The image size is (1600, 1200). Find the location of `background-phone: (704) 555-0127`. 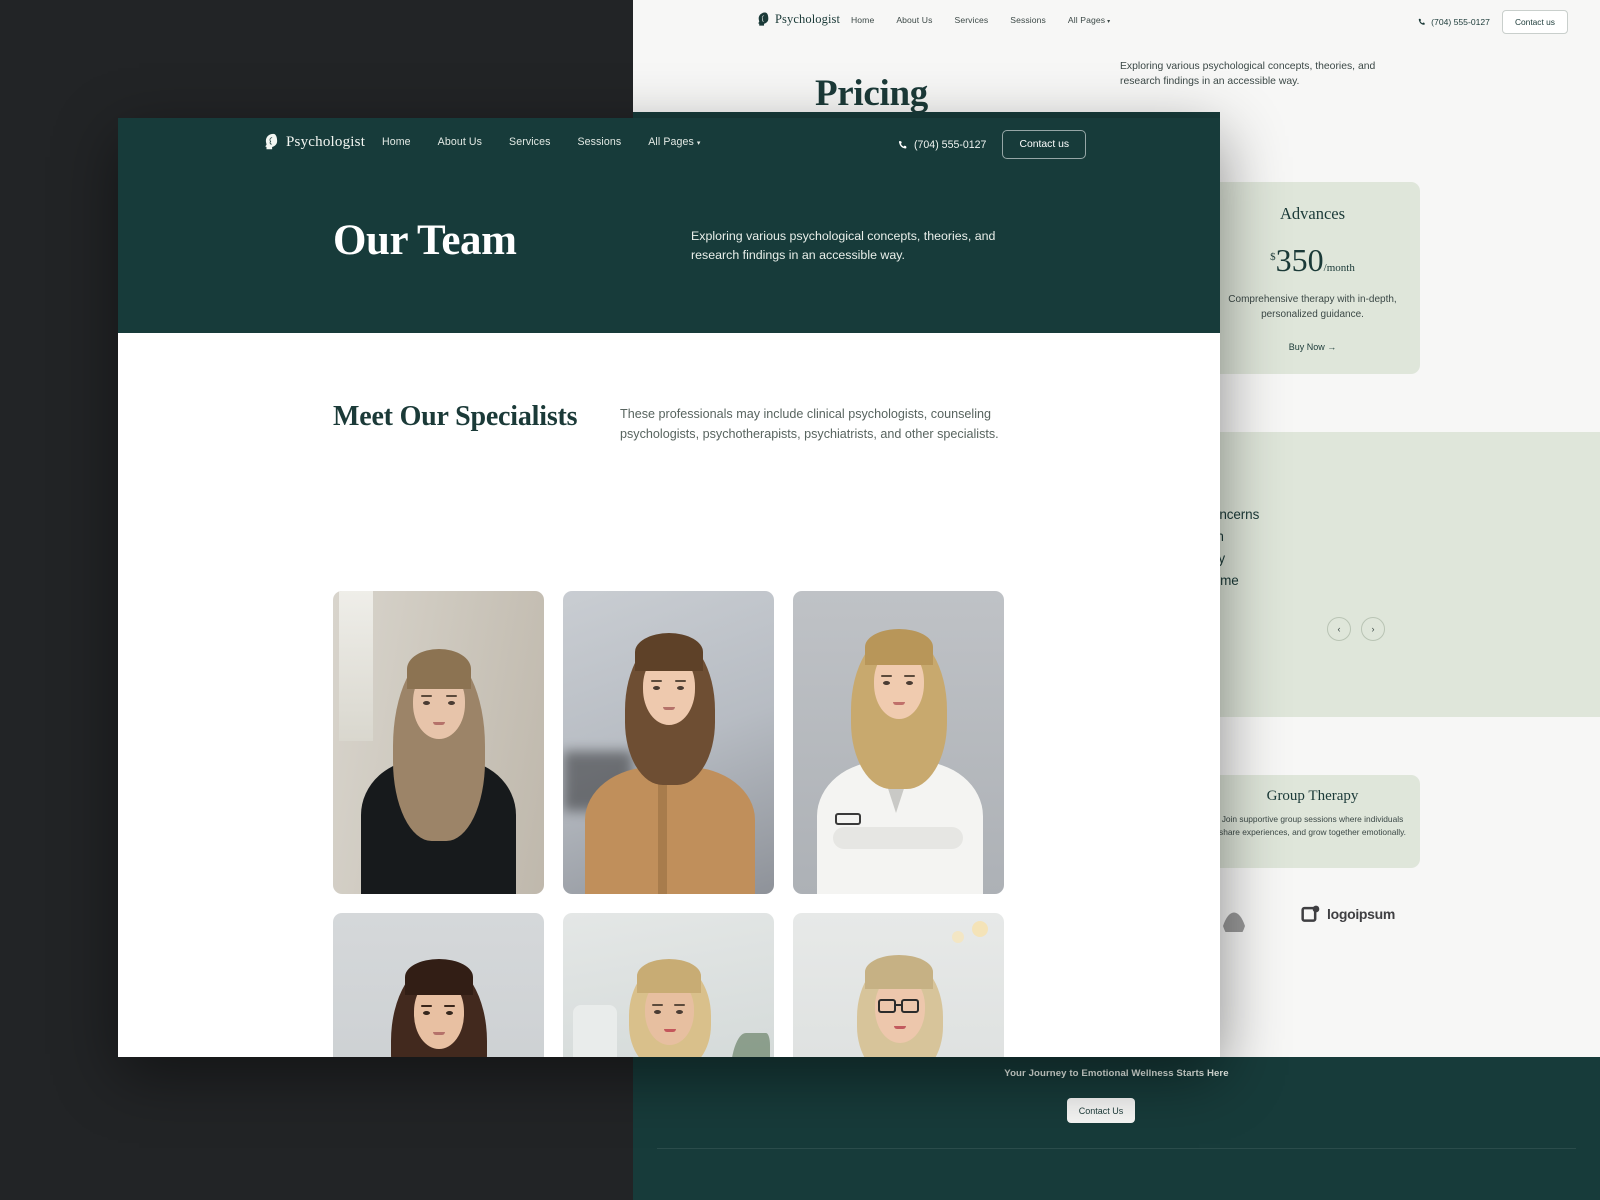

background-phone: (704) 555-0127 is located at coordinates (1454, 22).